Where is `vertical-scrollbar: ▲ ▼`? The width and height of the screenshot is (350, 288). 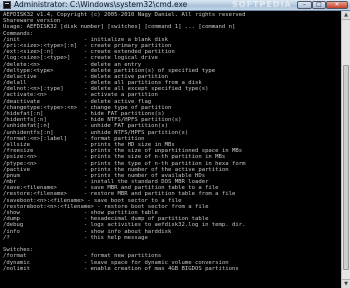
vertical-scrollbar: ▲ ▼ is located at coordinates (345, 149).